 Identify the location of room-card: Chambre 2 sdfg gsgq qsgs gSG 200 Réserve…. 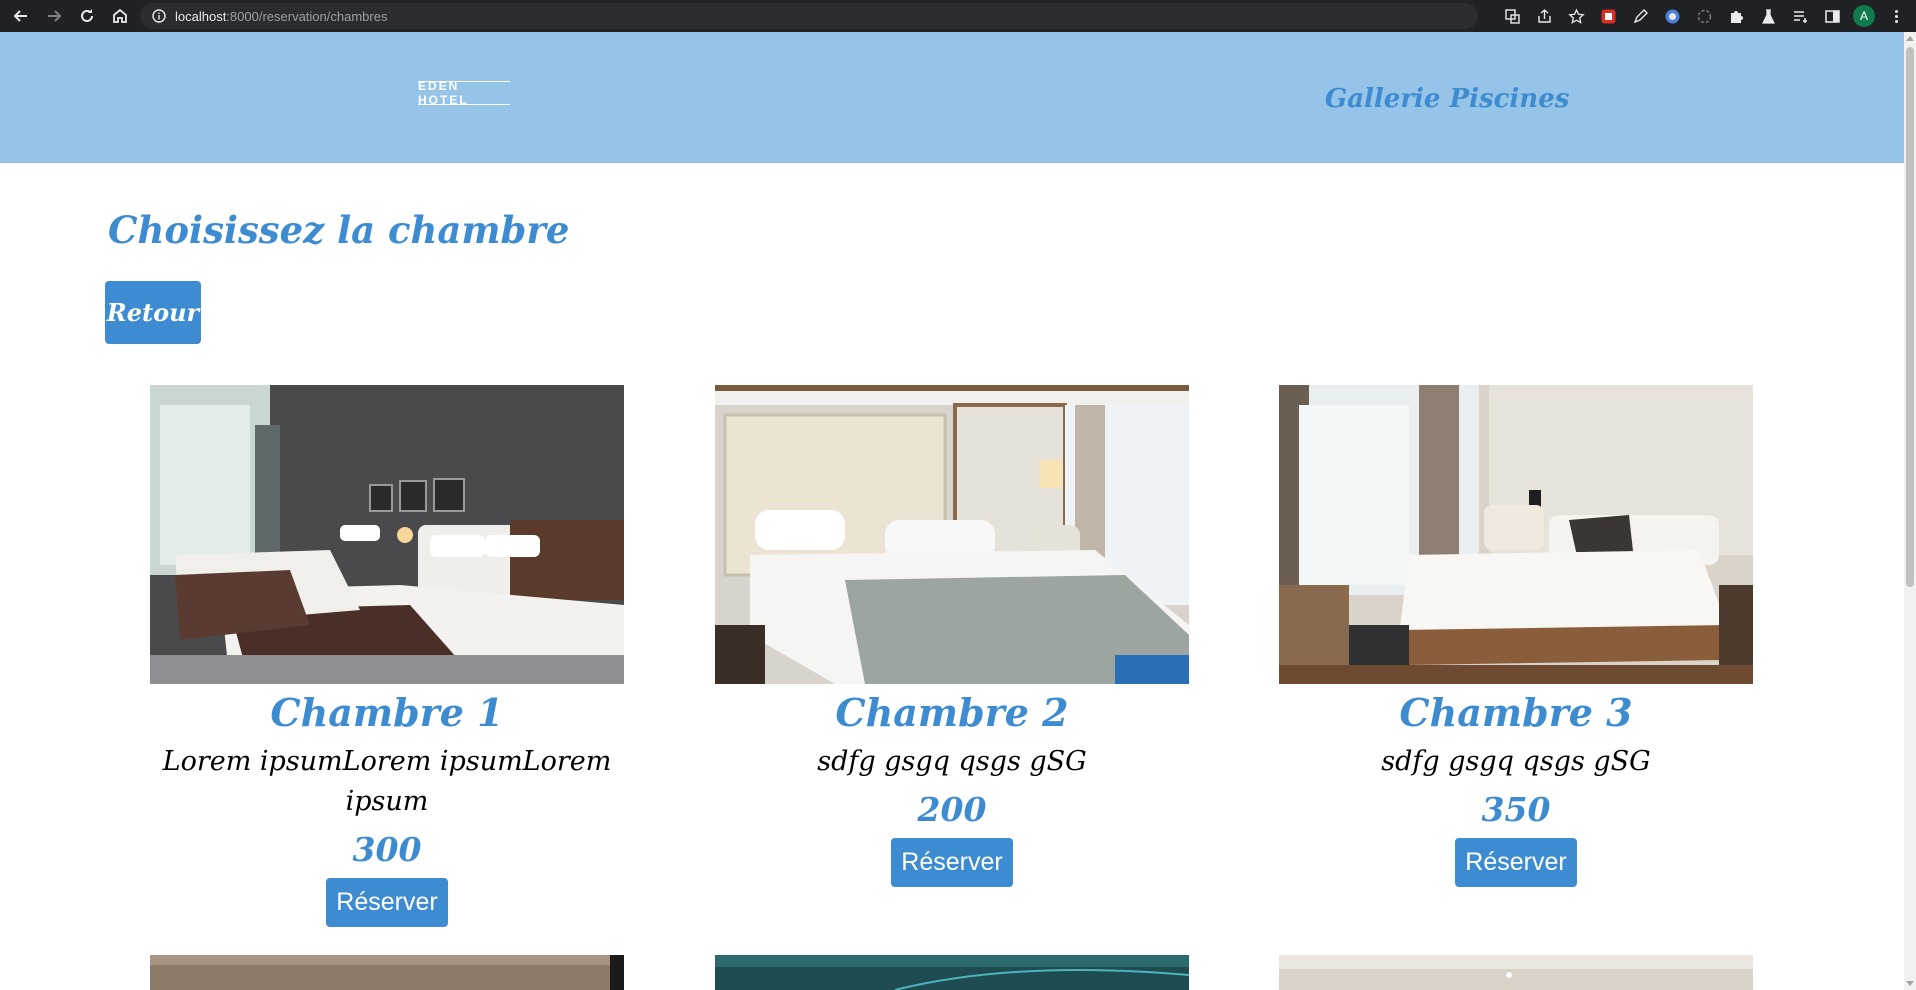
(952, 636).